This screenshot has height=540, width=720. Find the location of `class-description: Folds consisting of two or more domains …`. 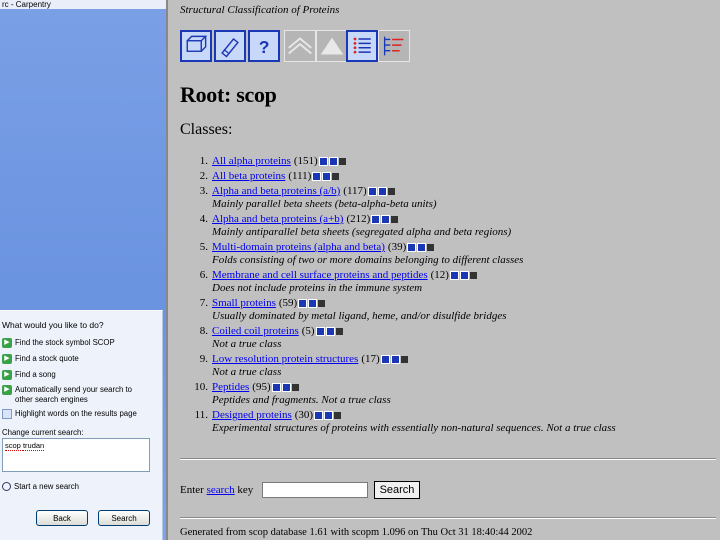

class-description: Folds consisting of two or more domains … is located at coordinates (368, 260).